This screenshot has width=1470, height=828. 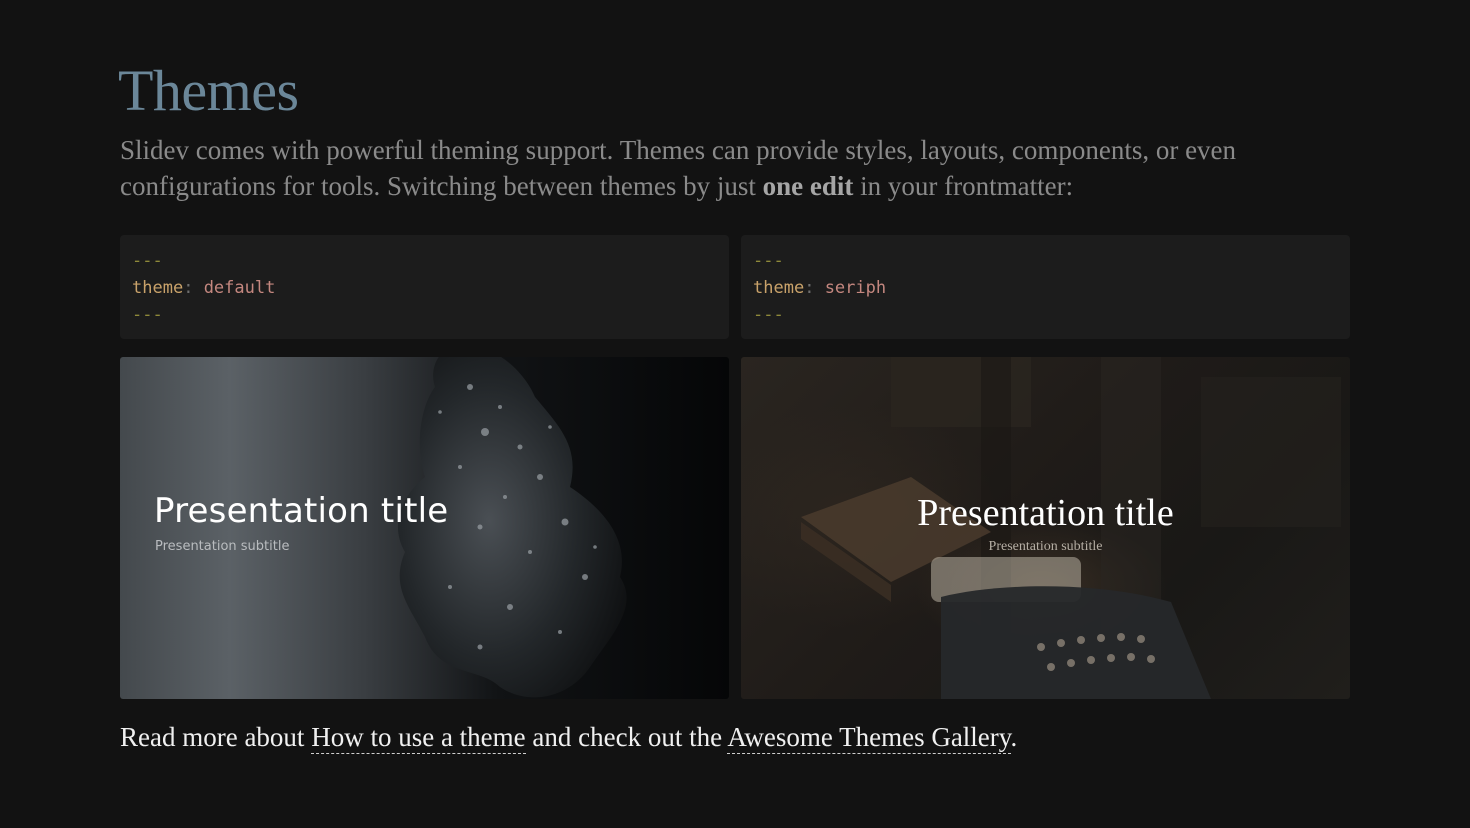 What do you see at coordinates (1045, 287) in the screenshot?
I see `code-block-seriph: --- theme: seriph ---` at bounding box center [1045, 287].